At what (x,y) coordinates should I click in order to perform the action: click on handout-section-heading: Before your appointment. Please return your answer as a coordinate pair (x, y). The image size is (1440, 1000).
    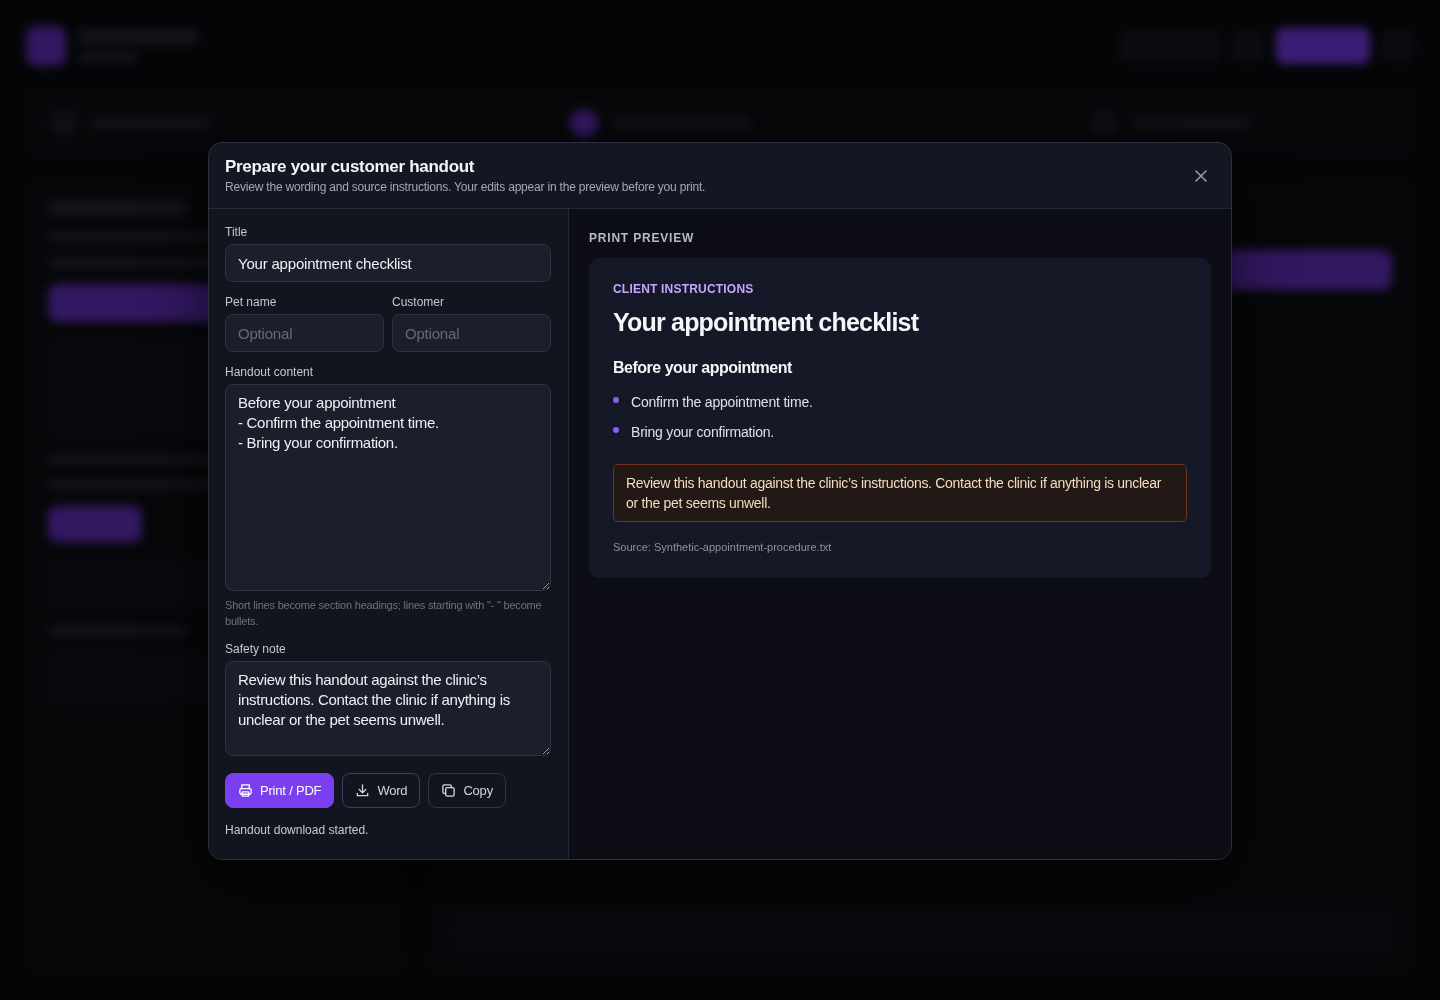
    Looking at the image, I should click on (702, 368).